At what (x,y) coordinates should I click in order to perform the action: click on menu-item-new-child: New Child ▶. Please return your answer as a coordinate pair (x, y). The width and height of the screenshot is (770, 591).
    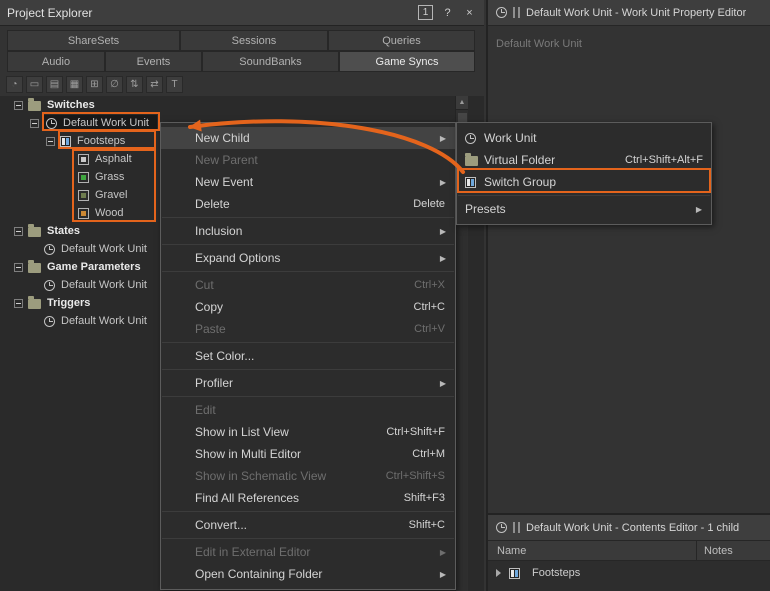
    Looking at the image, I should click on (308, 138).